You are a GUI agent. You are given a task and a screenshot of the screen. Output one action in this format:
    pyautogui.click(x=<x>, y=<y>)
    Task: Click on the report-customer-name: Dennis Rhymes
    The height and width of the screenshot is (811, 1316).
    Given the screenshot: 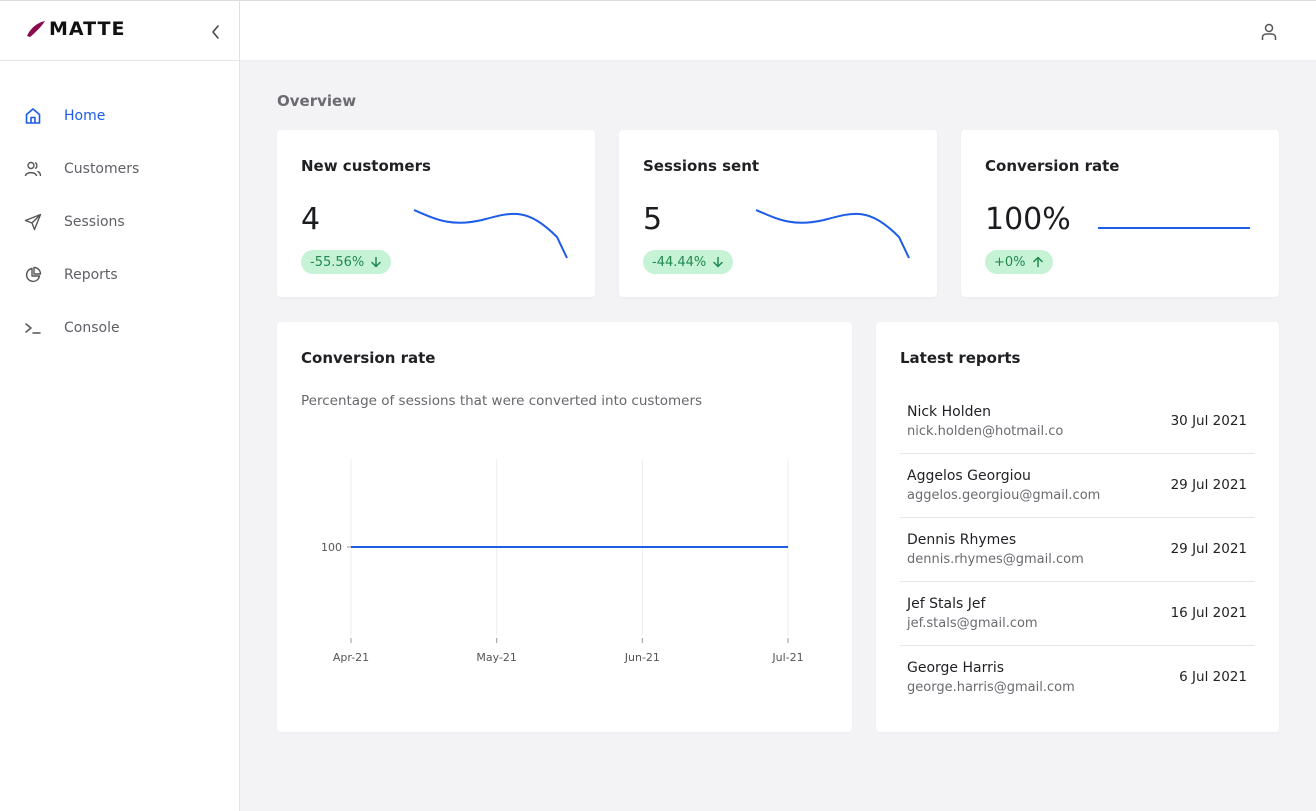 What is the action you would take?
    pyautogui.click(x=962, y=540)
    